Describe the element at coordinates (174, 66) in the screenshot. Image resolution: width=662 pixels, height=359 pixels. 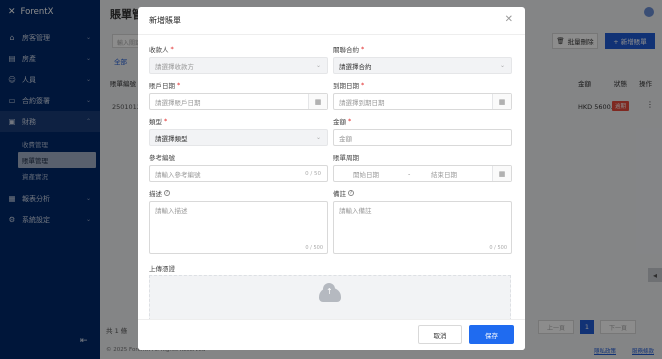
I see `payer-placeholder: 請選擇收款方` at that location.